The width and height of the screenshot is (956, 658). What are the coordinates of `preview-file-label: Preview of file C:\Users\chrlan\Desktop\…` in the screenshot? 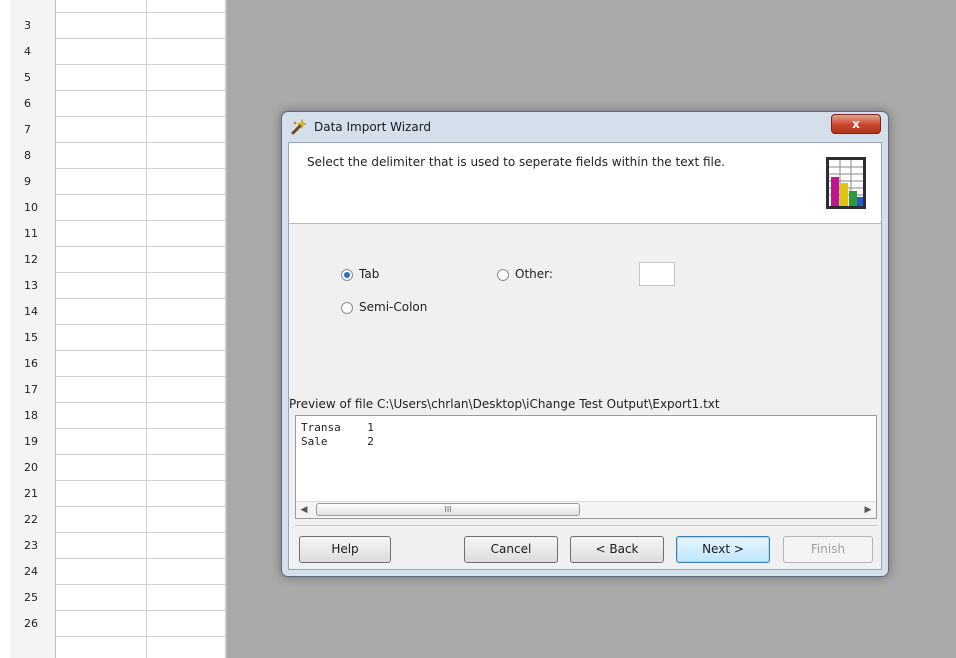 It's located at (504, 404).